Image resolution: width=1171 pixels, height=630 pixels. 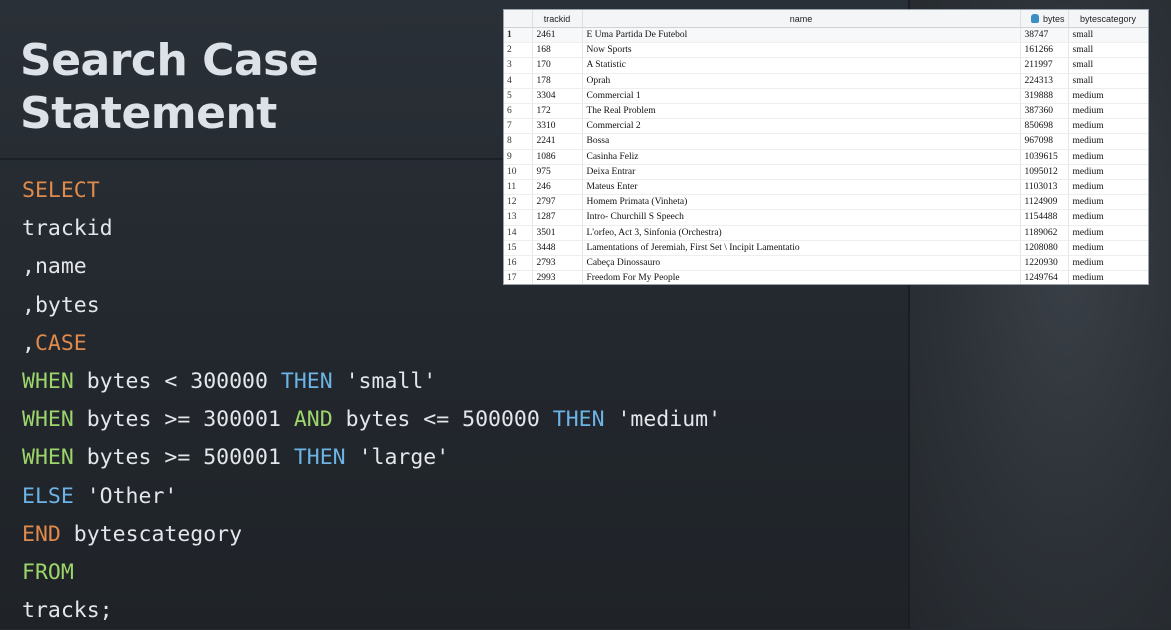 I want to click on row-number-cell: 6, so click(x=518, y=111).